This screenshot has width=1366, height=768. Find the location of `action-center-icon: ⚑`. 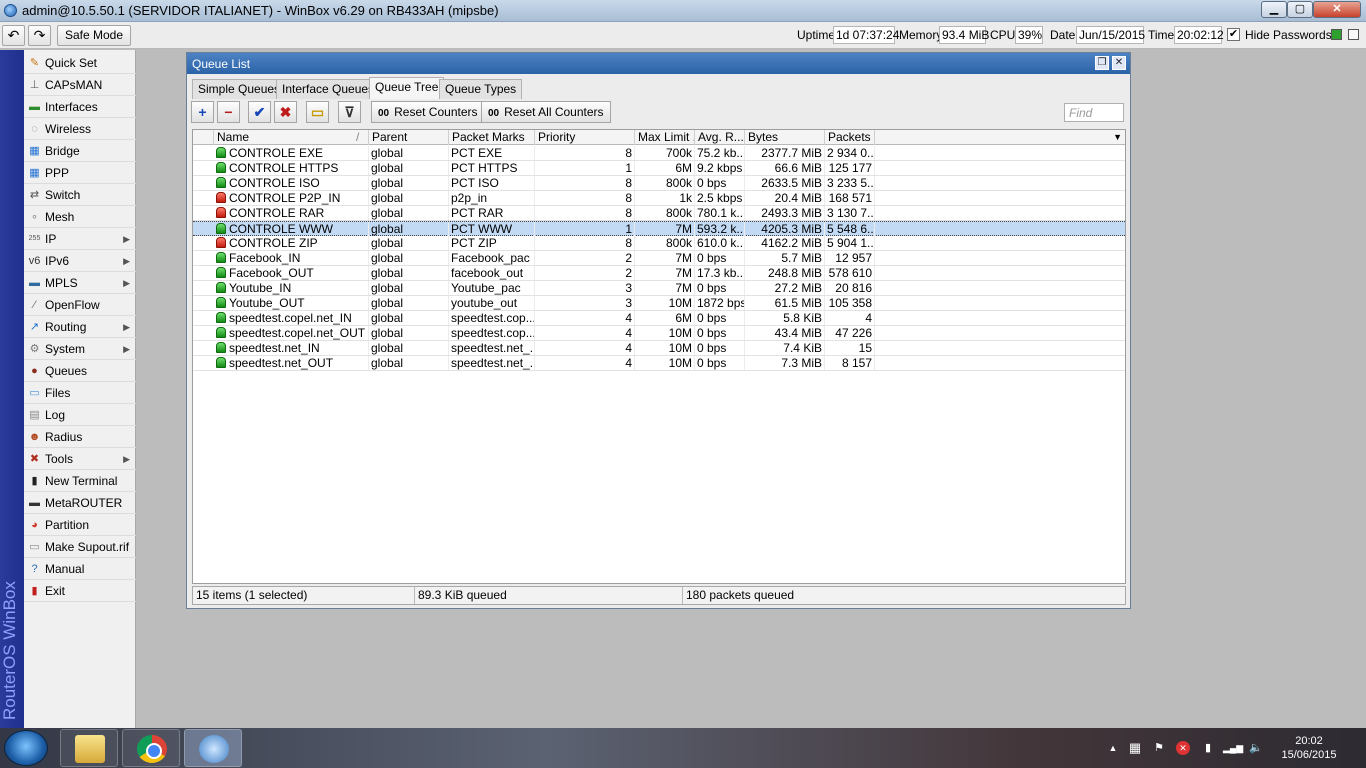

action-center-icon: ⚑ is located at coordinates (1159, 748).